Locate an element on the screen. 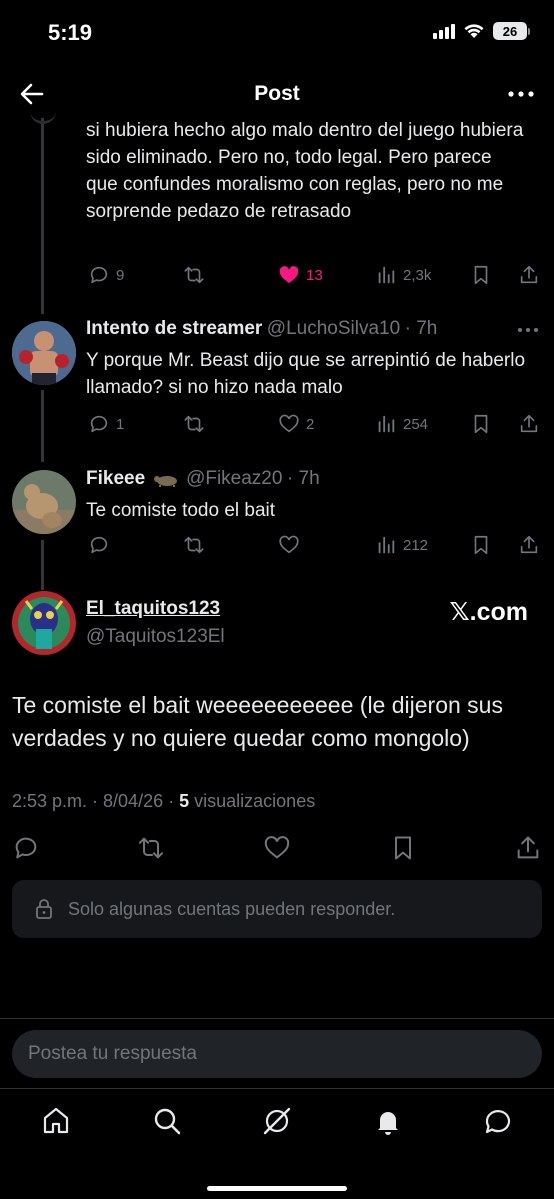  animal-avatar-icon is located at coordinates (44, 502).